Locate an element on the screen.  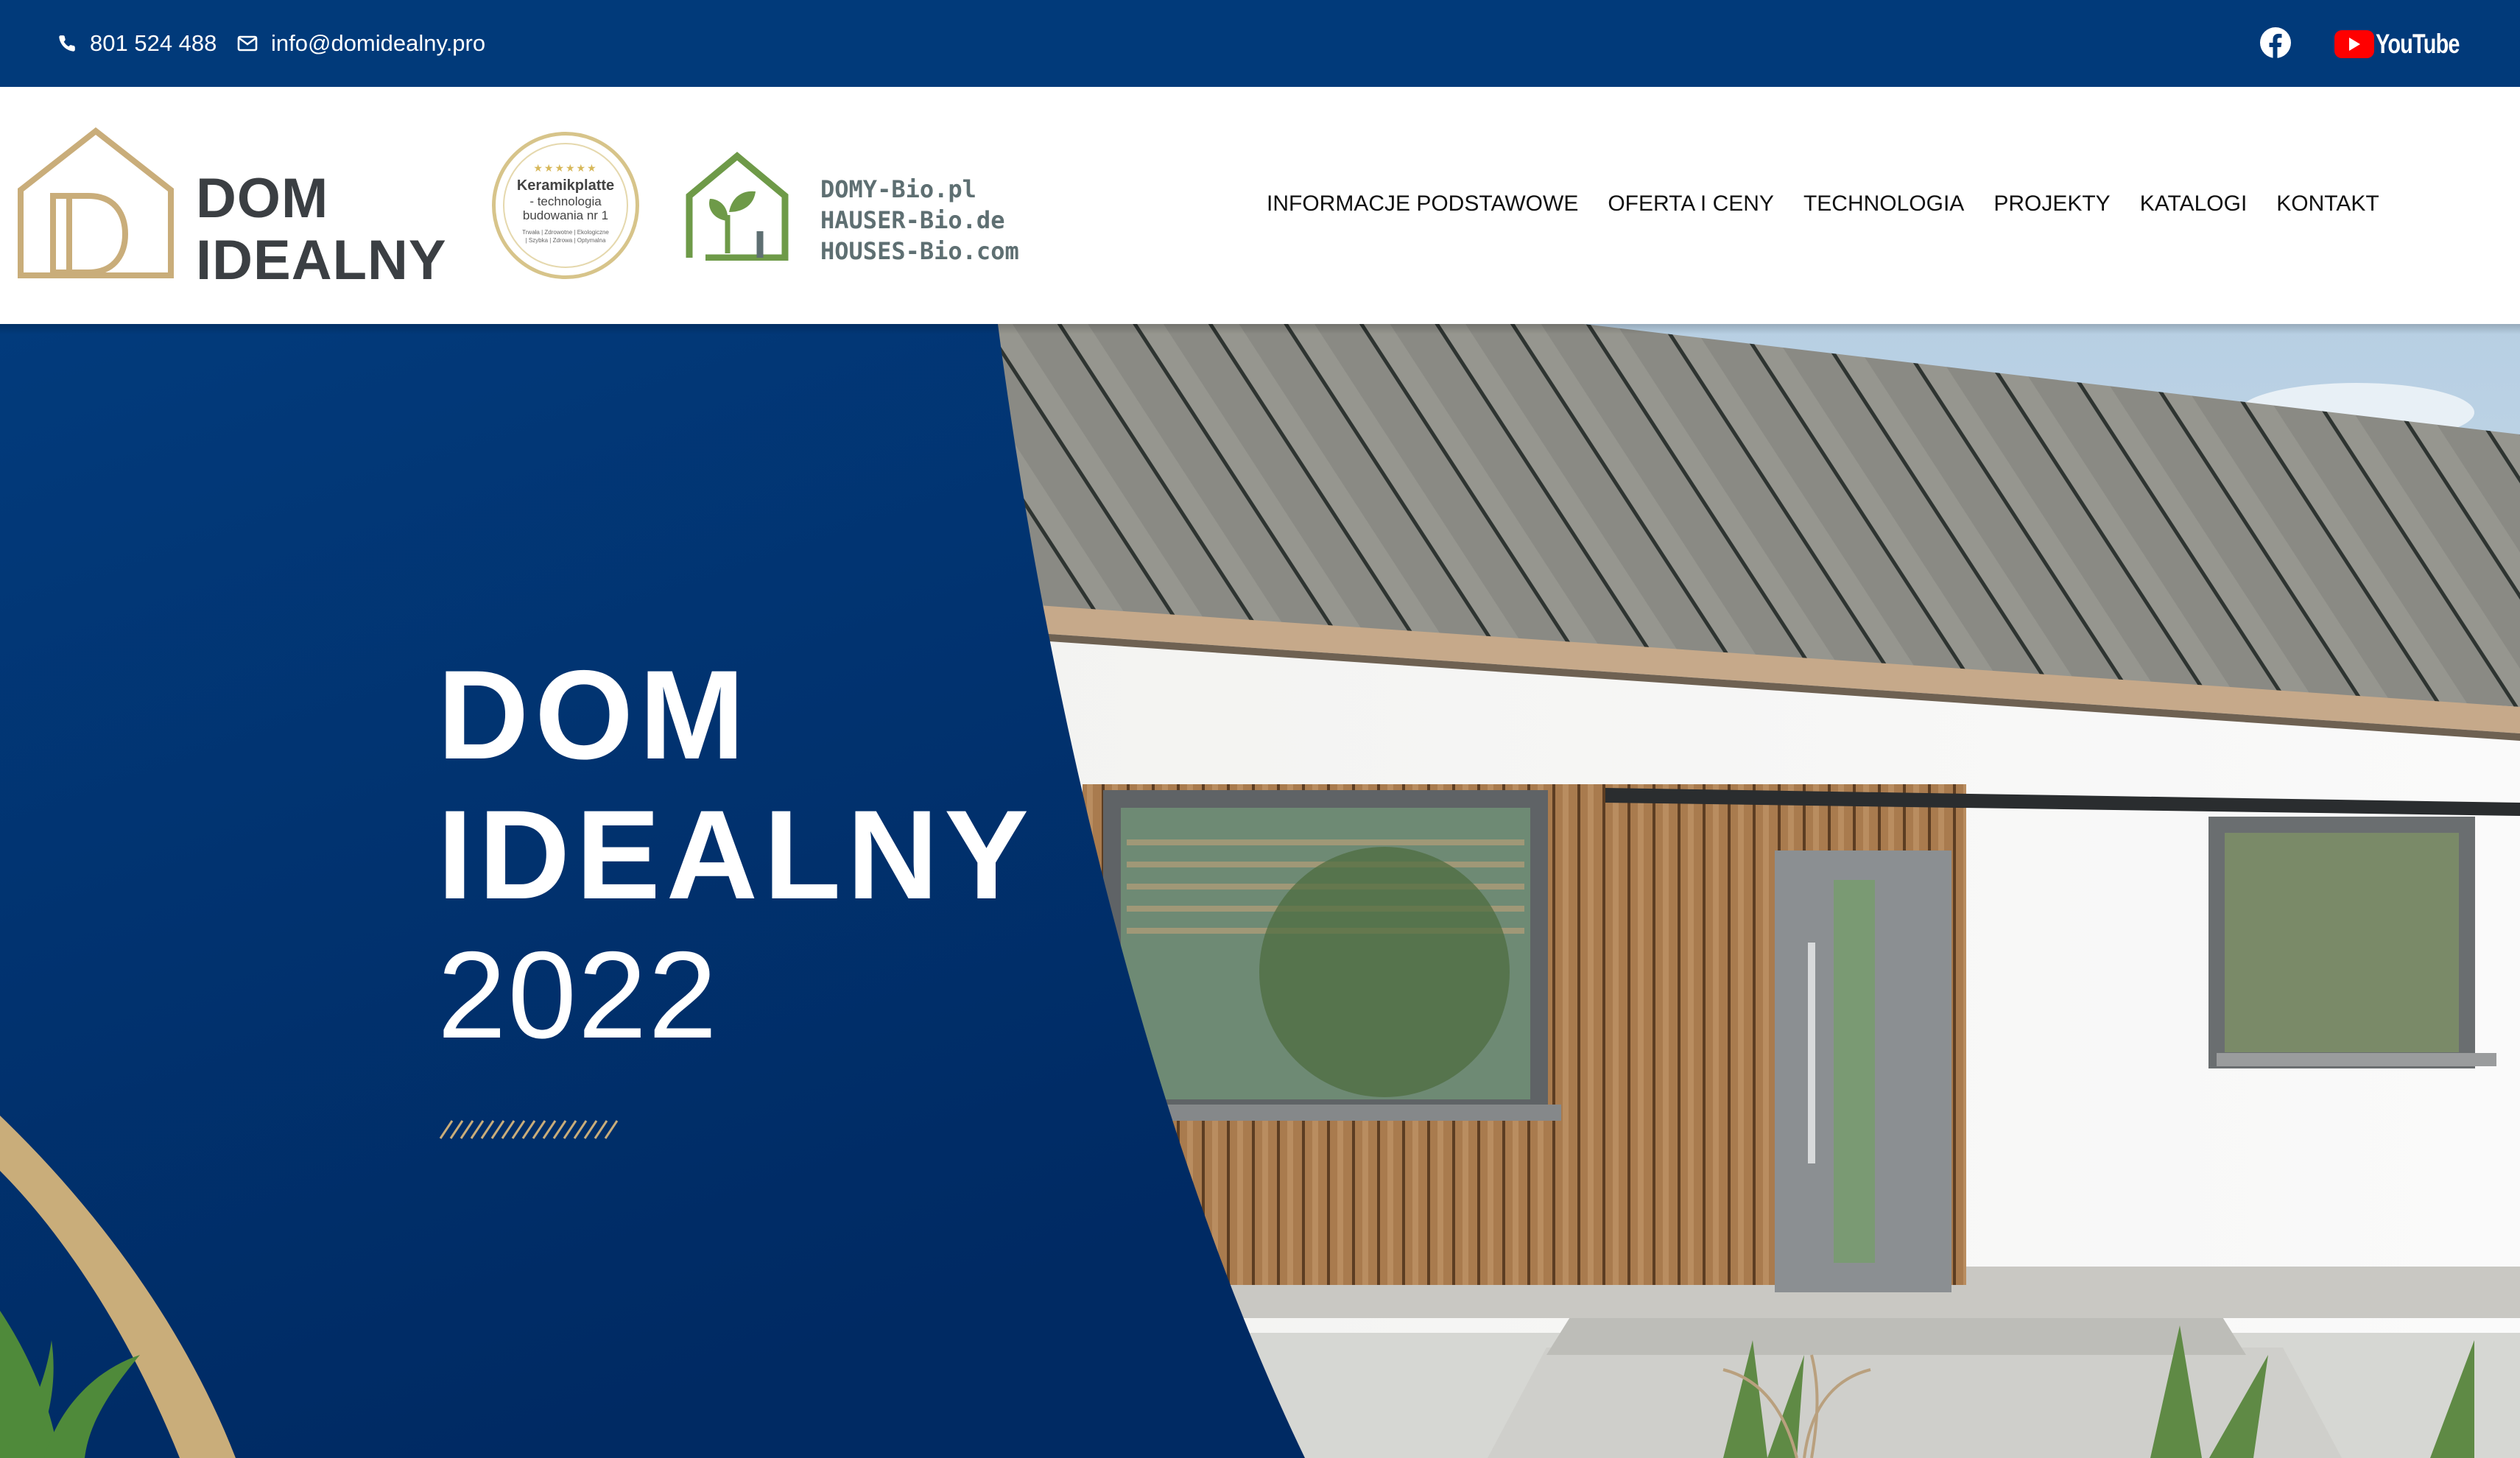
facebook-icon is located at coordinates (2275, 43).